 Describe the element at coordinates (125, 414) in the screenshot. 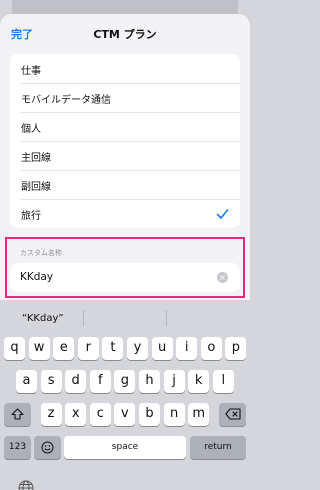

I see `key-v: v` at that location.